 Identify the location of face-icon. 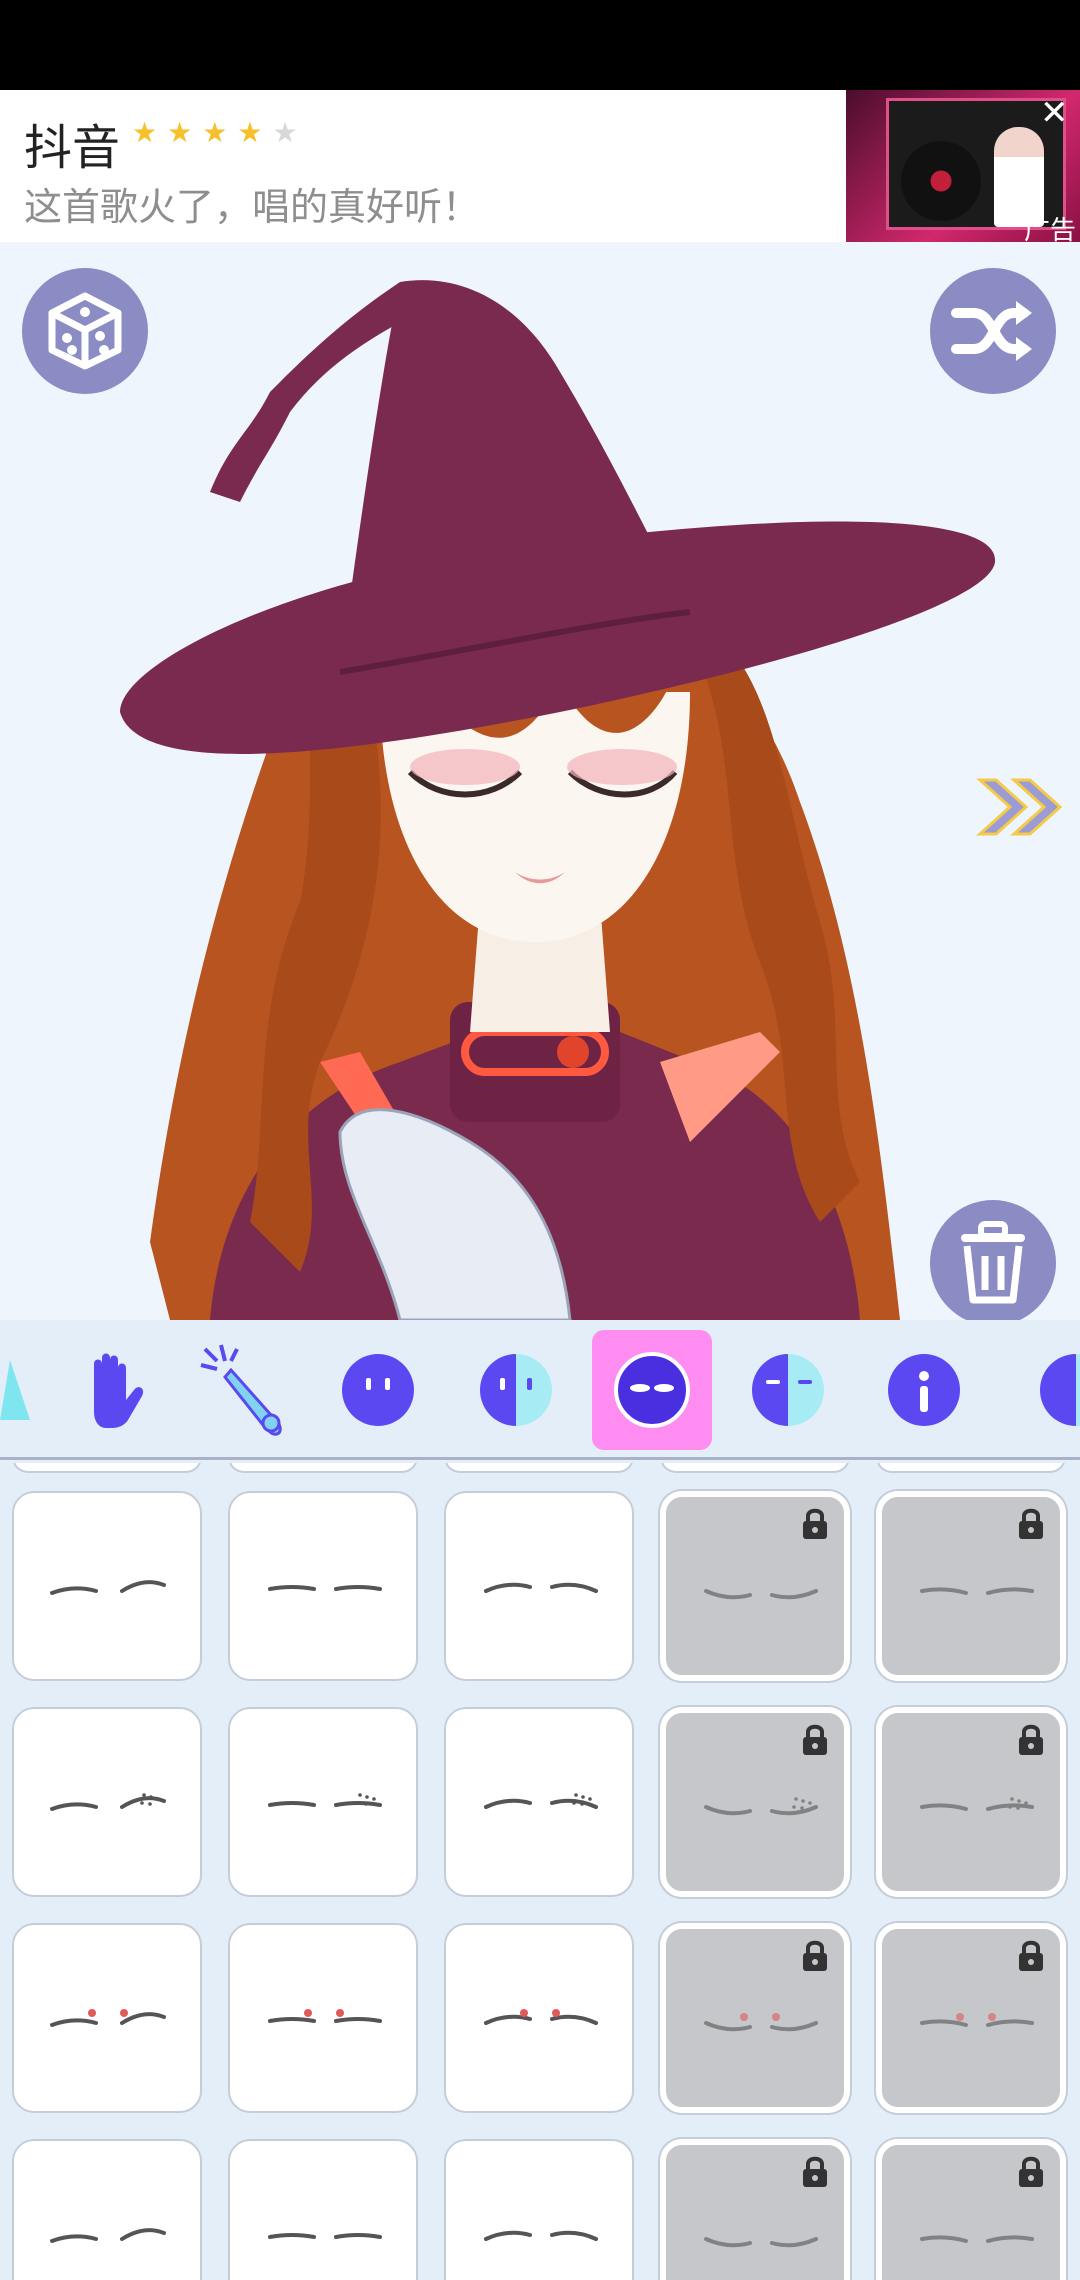
(378, 1390).